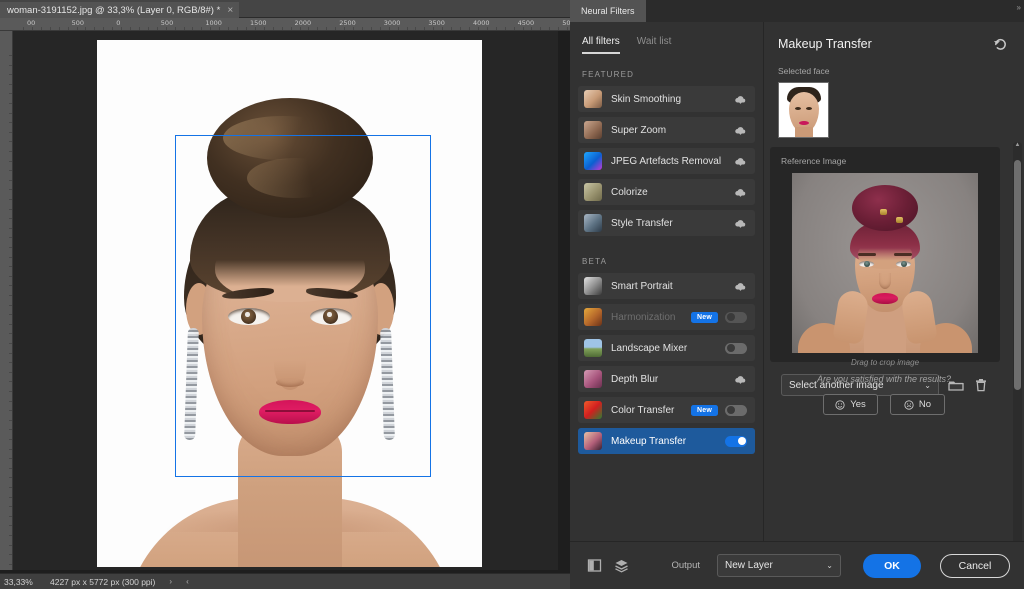 Image resolution: width=1024 pixels, height=589 pixels. I want to click on detail-scrollbar: ▲ ▼, so click(1017, 341).